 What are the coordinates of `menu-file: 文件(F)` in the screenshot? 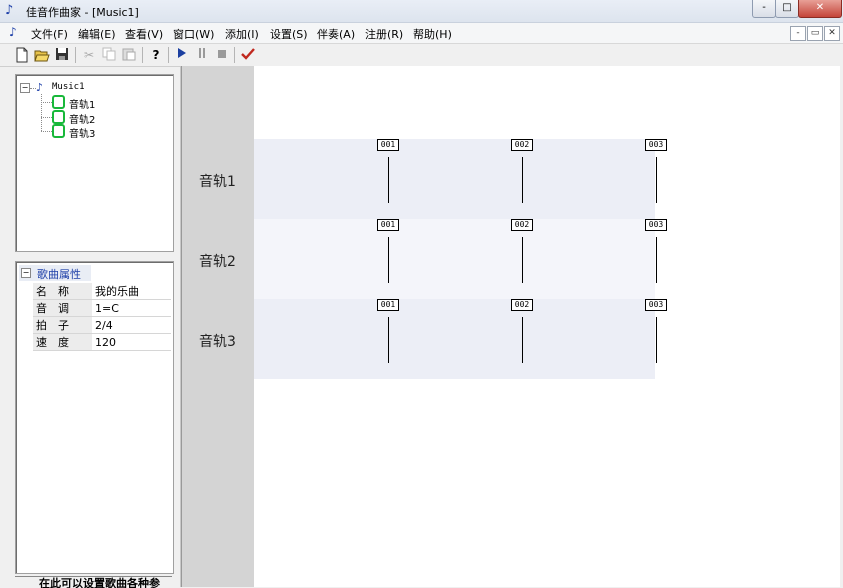 It's located at (49, 34).